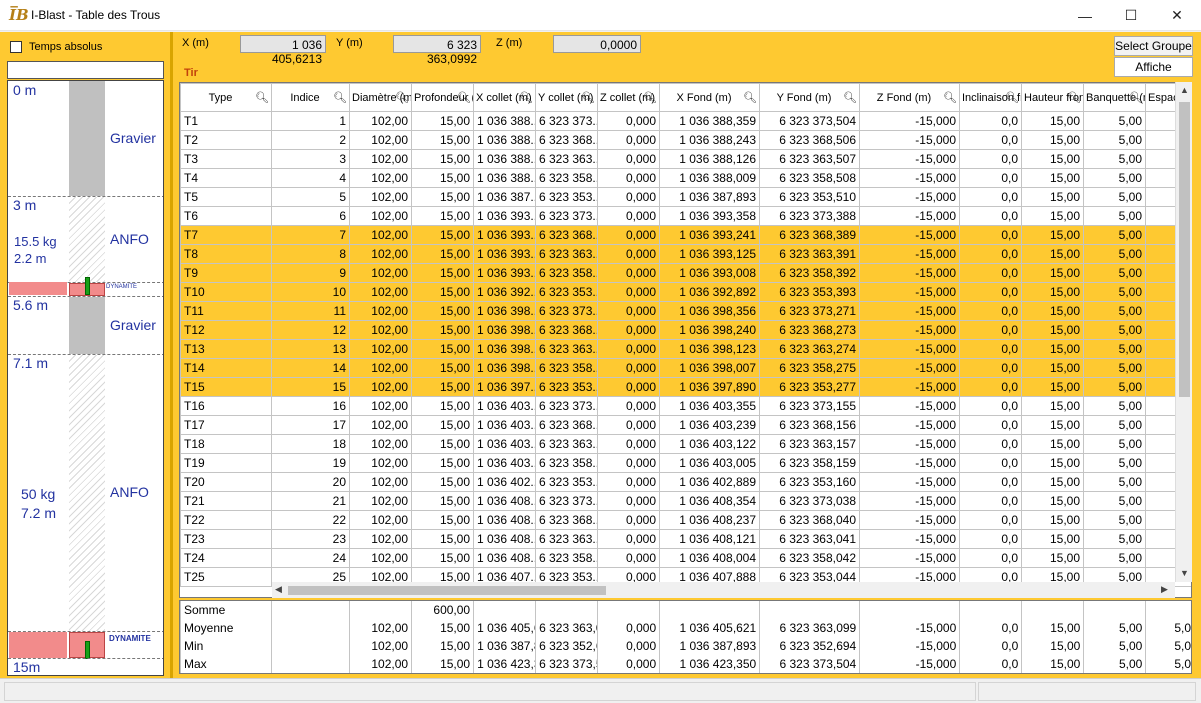 The height and width of the screenshot is (703, 1201). Describe the element at coordinates (1184, 249) in the screenshot. I see `vertical-scroll-thumb` at that location.